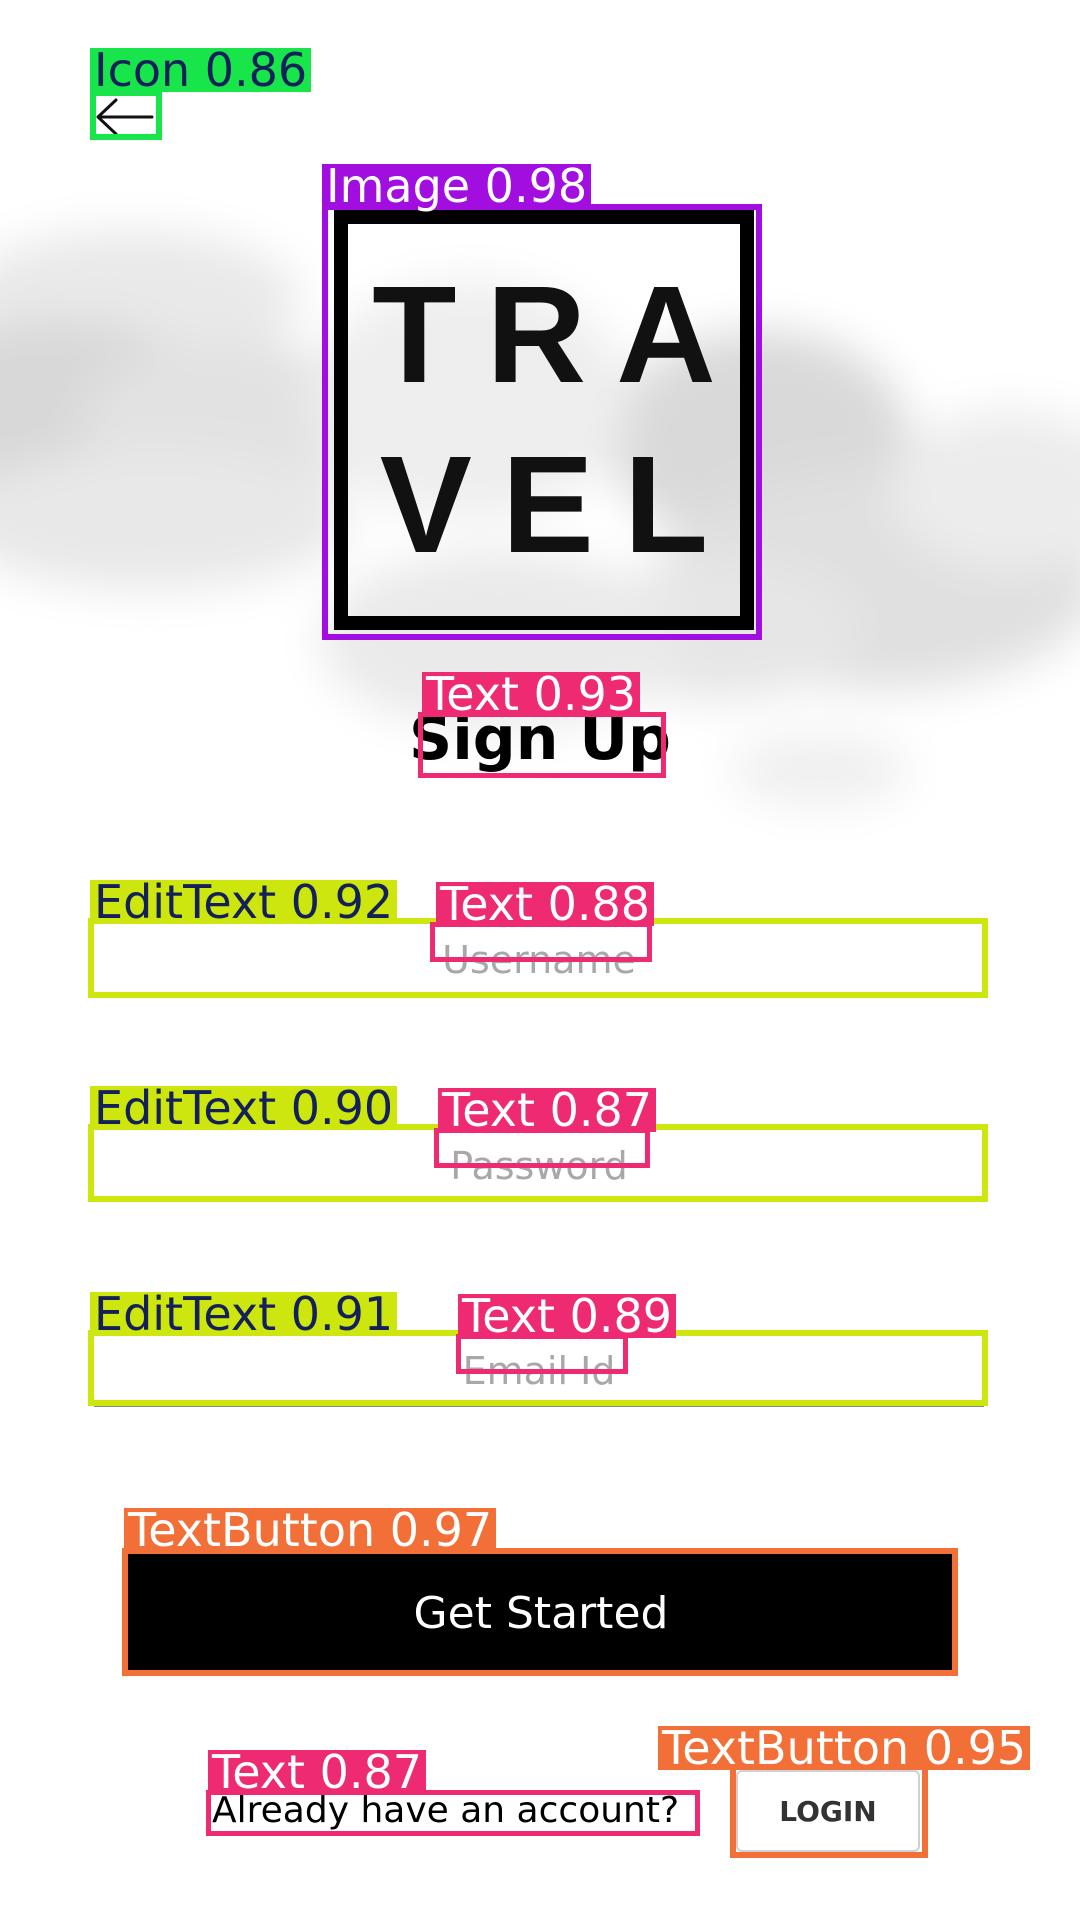 The height and width of the screenshot is (1920, 1080). I want to click on detection-box-icon, so click(126, 115).